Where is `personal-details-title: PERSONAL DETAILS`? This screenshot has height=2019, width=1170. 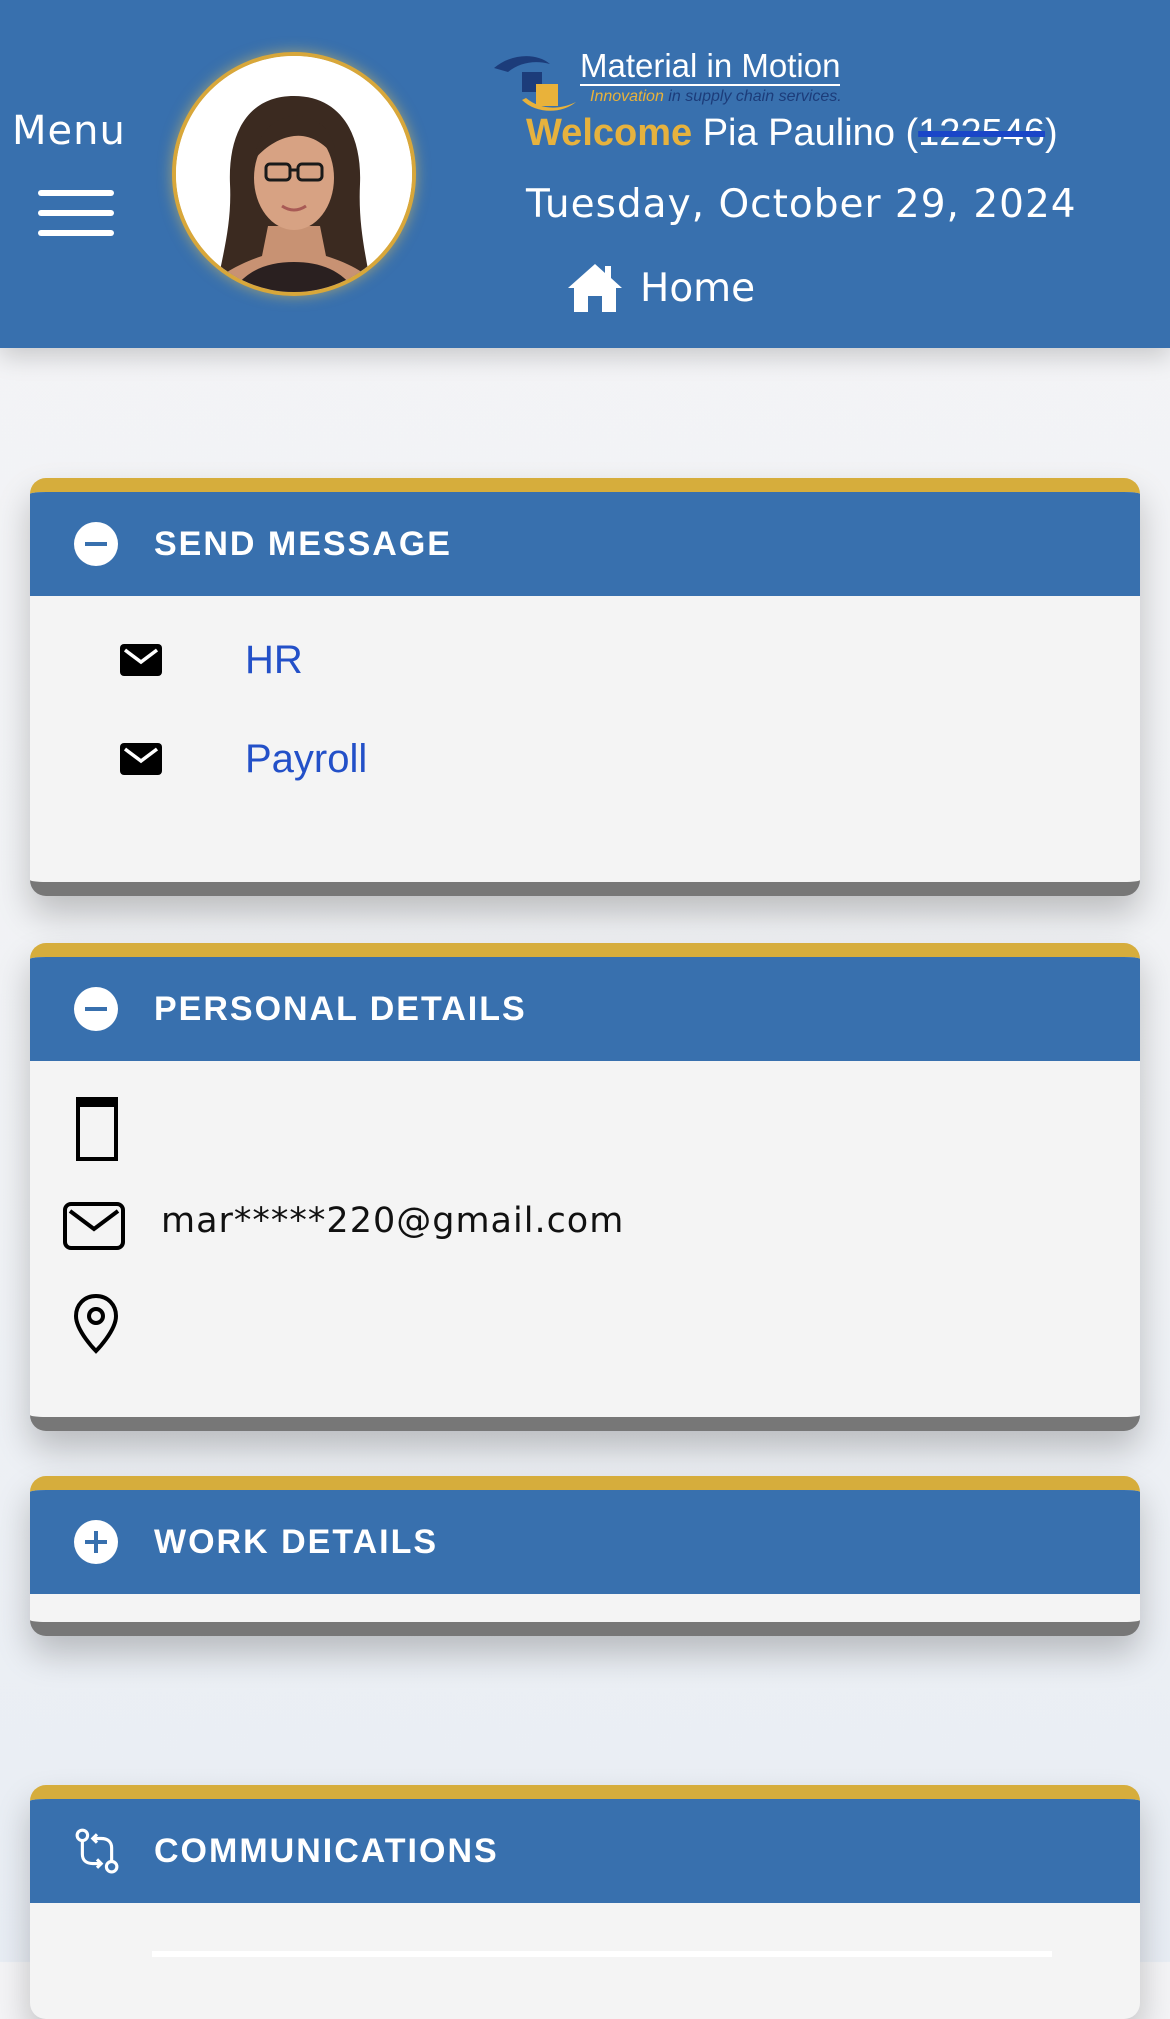
personal-details-title: PERSONAL DETAILS is located at coordinates (340, 1009).